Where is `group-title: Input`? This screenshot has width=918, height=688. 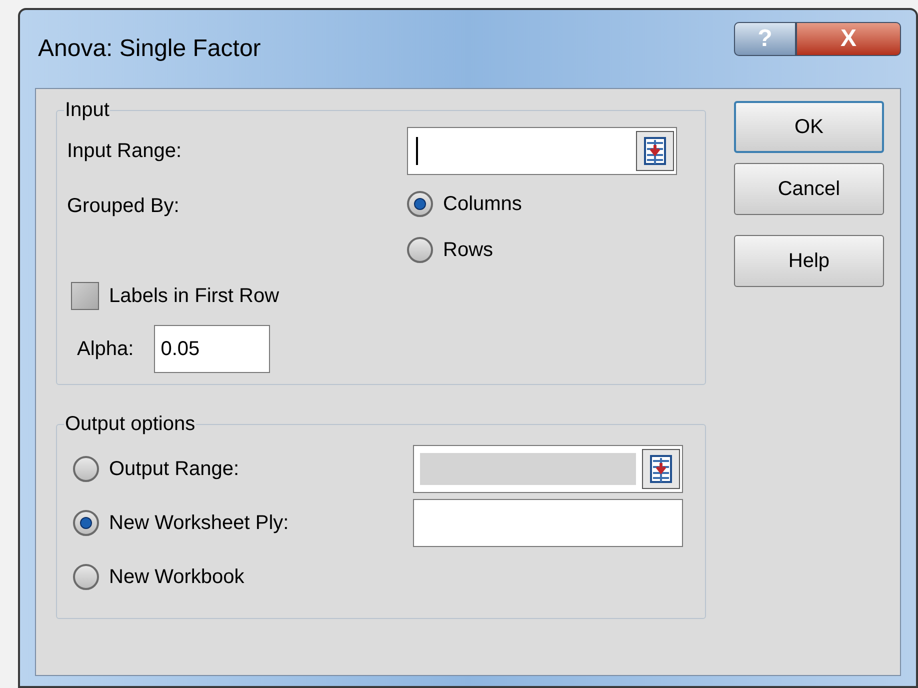
group-title: Input is located at coordinates (87, 110).